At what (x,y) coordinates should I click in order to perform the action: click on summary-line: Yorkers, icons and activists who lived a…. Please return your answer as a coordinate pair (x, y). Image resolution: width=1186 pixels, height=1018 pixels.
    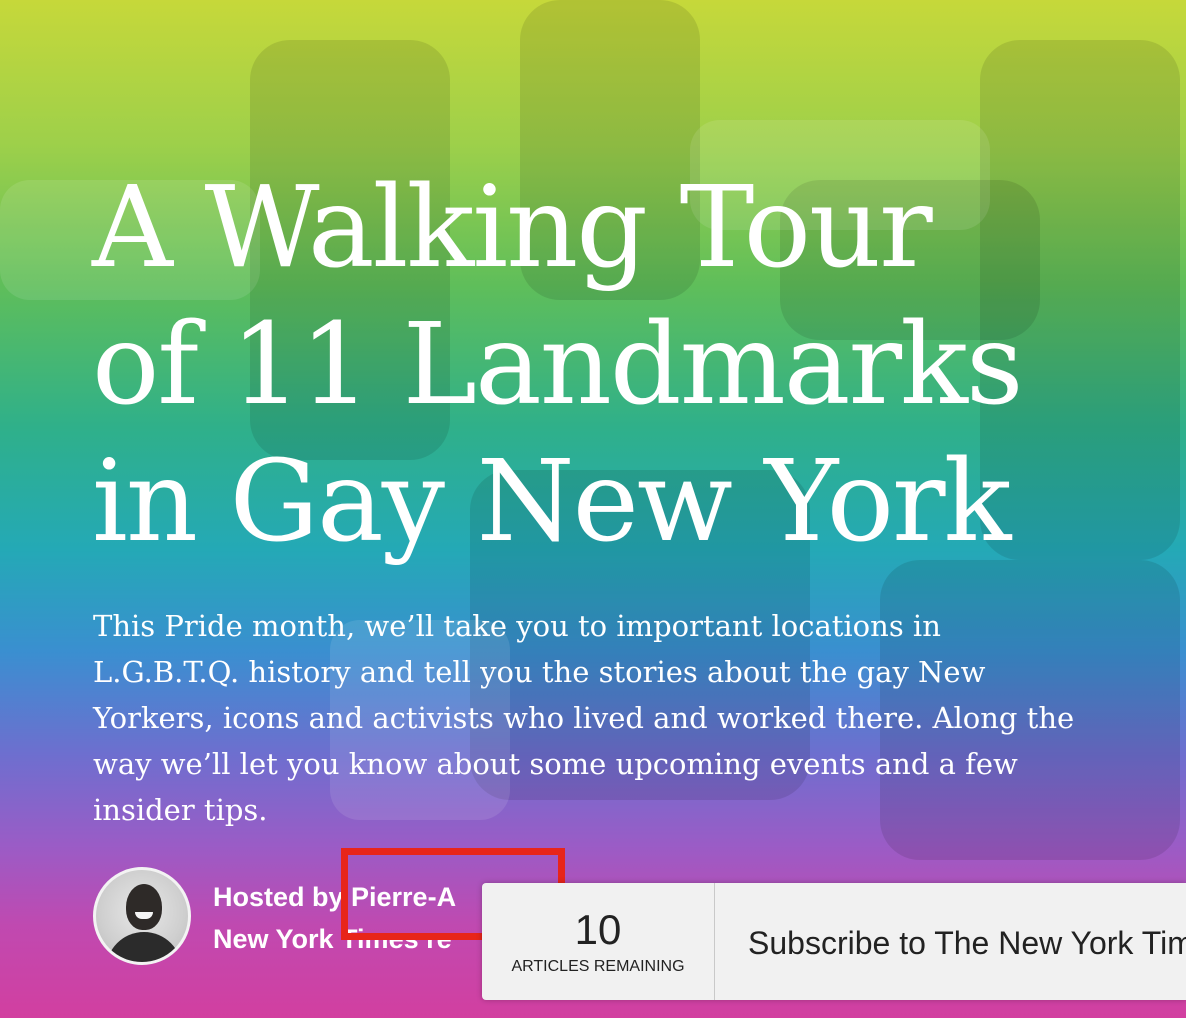
    Looking at the image, I should click on (584, 718).